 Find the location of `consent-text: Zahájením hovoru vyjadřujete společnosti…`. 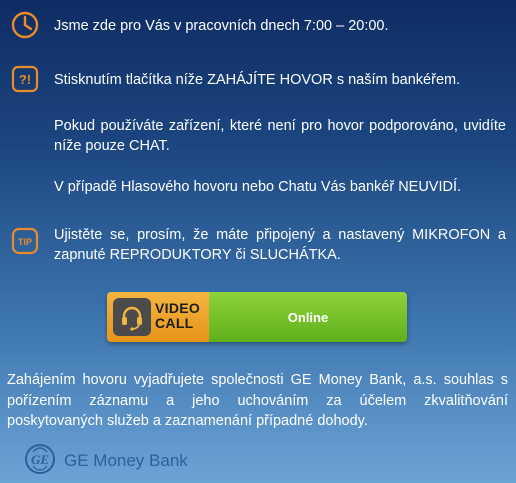

consent-text: Zahájením hovoru vyjadřujete společnosti… is located at coordinates (257, 400).